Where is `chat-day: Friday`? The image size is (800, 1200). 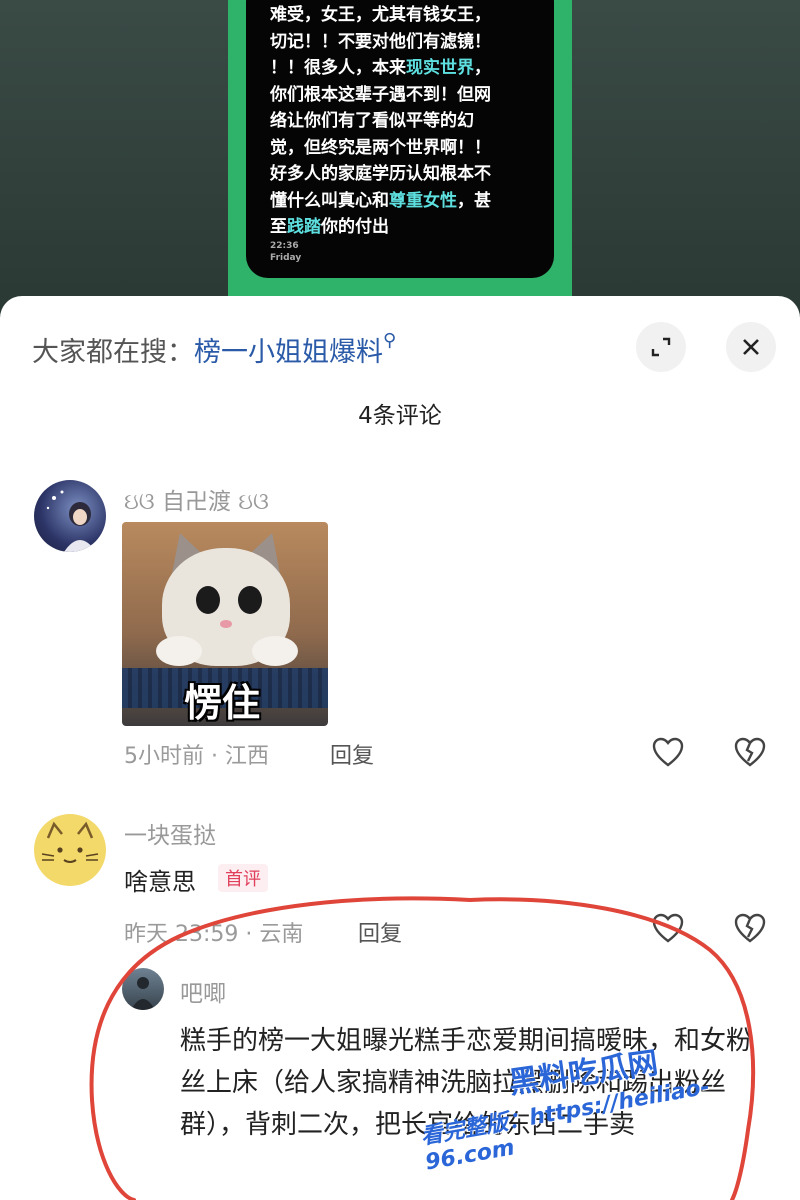 chat-day: Friday is located at coordinates (286, 258).